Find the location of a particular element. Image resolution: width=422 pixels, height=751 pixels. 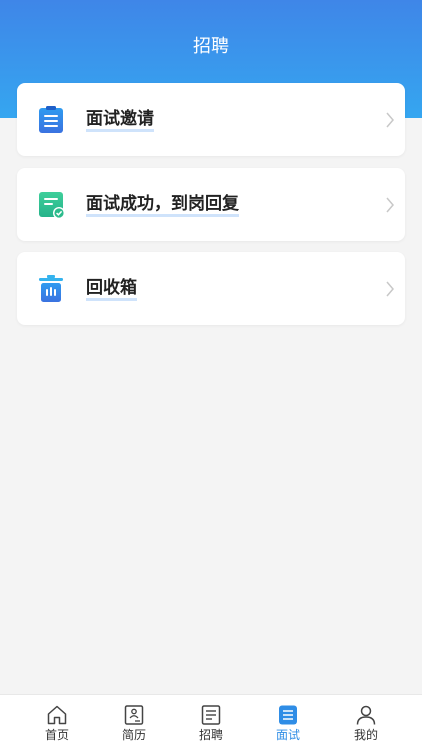

home-icon is located at coordinates (57, 715).